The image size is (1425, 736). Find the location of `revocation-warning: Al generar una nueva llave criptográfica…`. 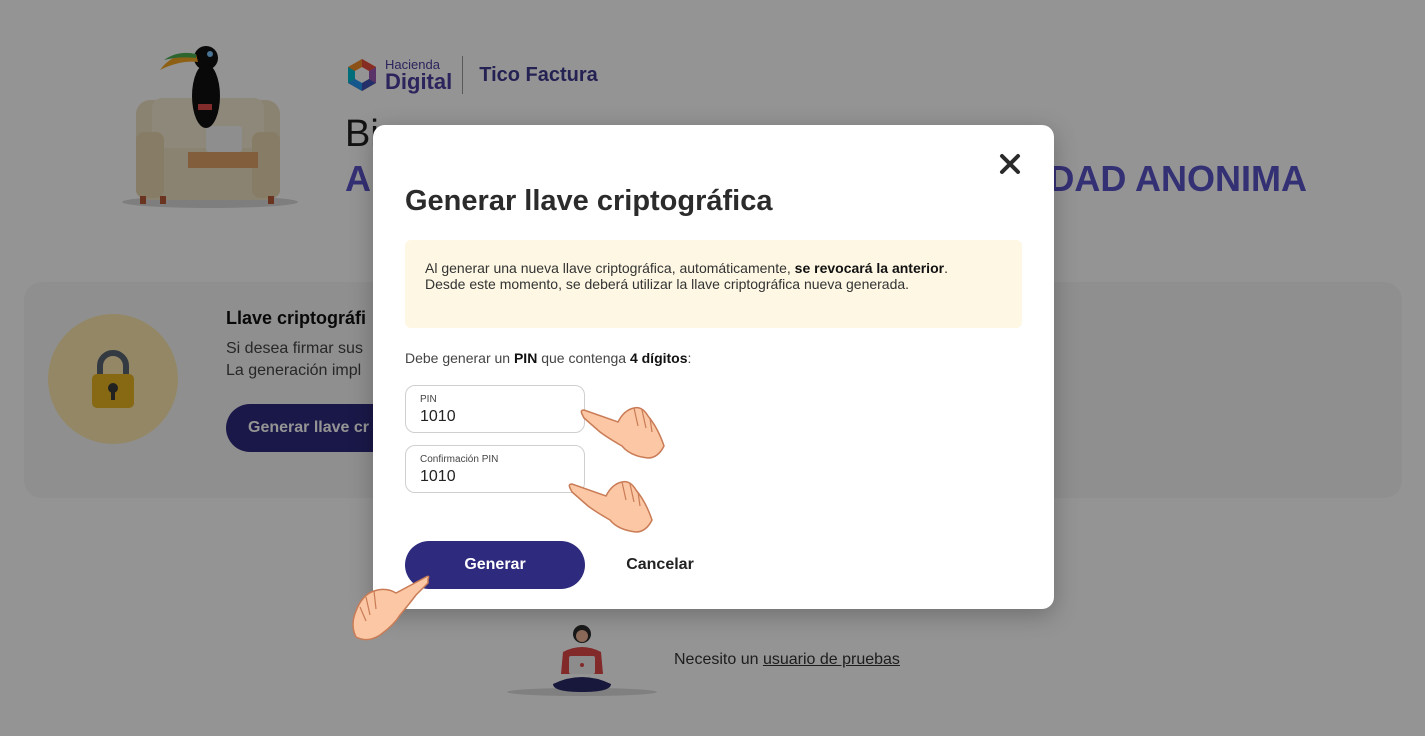

revocation-warning: Al generar una nueva llave criptográfica… is located at coordinates (713, 284).